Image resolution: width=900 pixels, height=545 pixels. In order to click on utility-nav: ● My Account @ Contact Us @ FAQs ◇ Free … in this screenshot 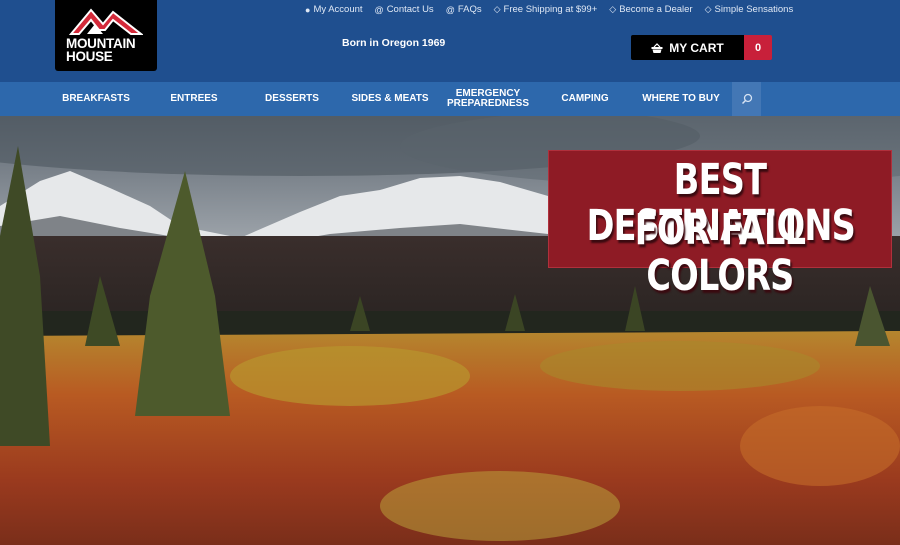, I will do `click(549, 9)`.